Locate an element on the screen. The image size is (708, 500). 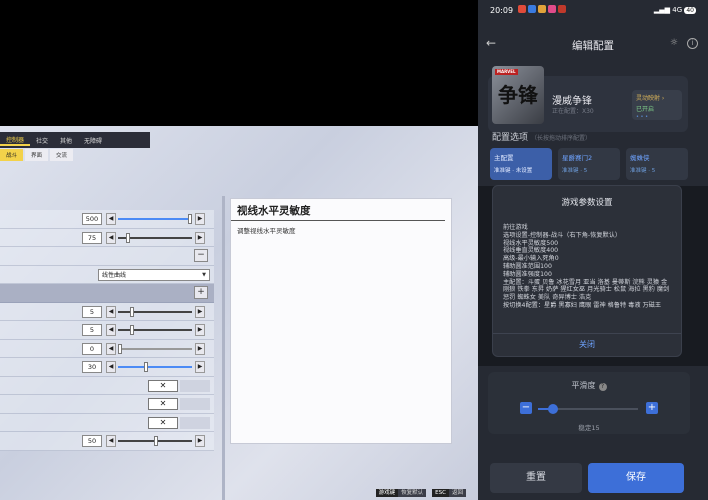
setting-row-keybind-2: ✕ is located at coordinates (107, 404).